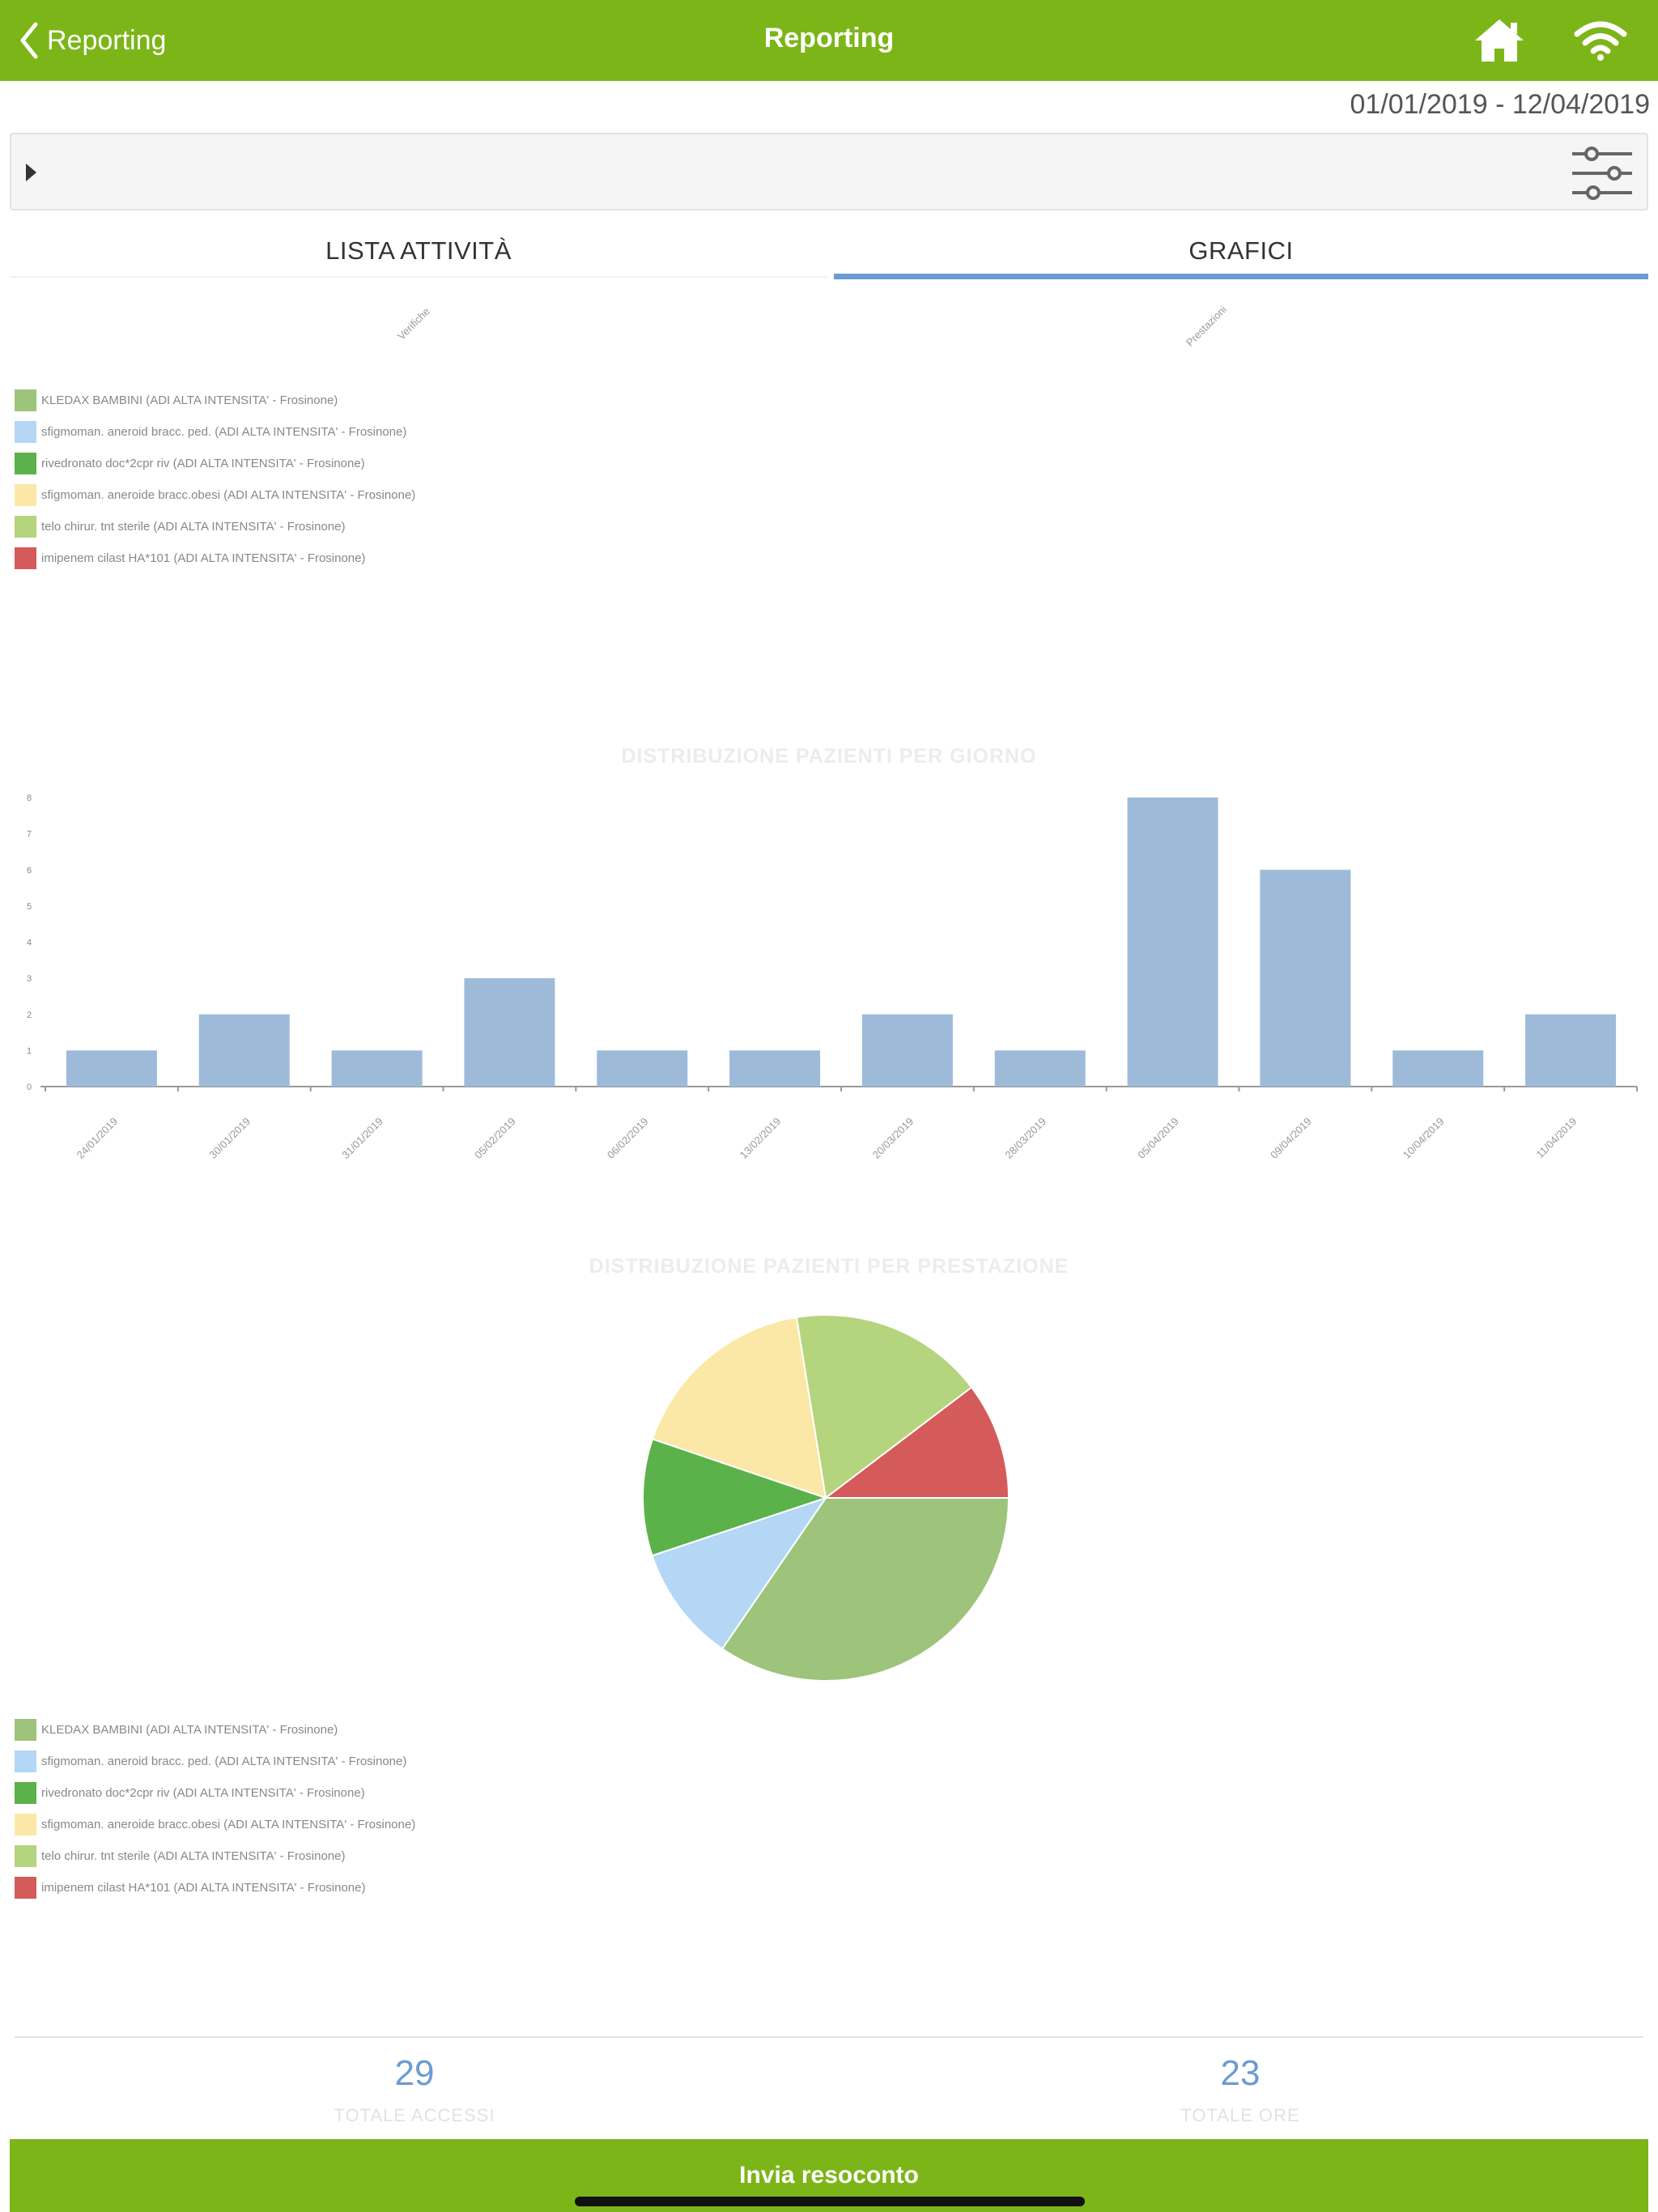  Describe the element at coordinates (31, 173) in the screenshot. I see `triangle-right-icon` at that location.